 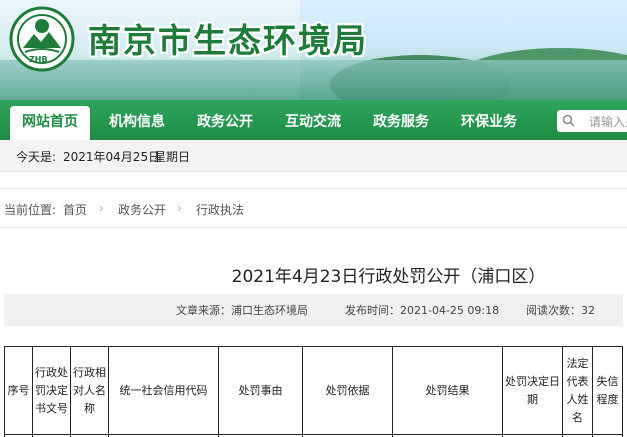 What do you see at coordinates (560, 310) in the screenshot?
I see `article-views: 阅读次数：32` at bounding box center [560, 310].